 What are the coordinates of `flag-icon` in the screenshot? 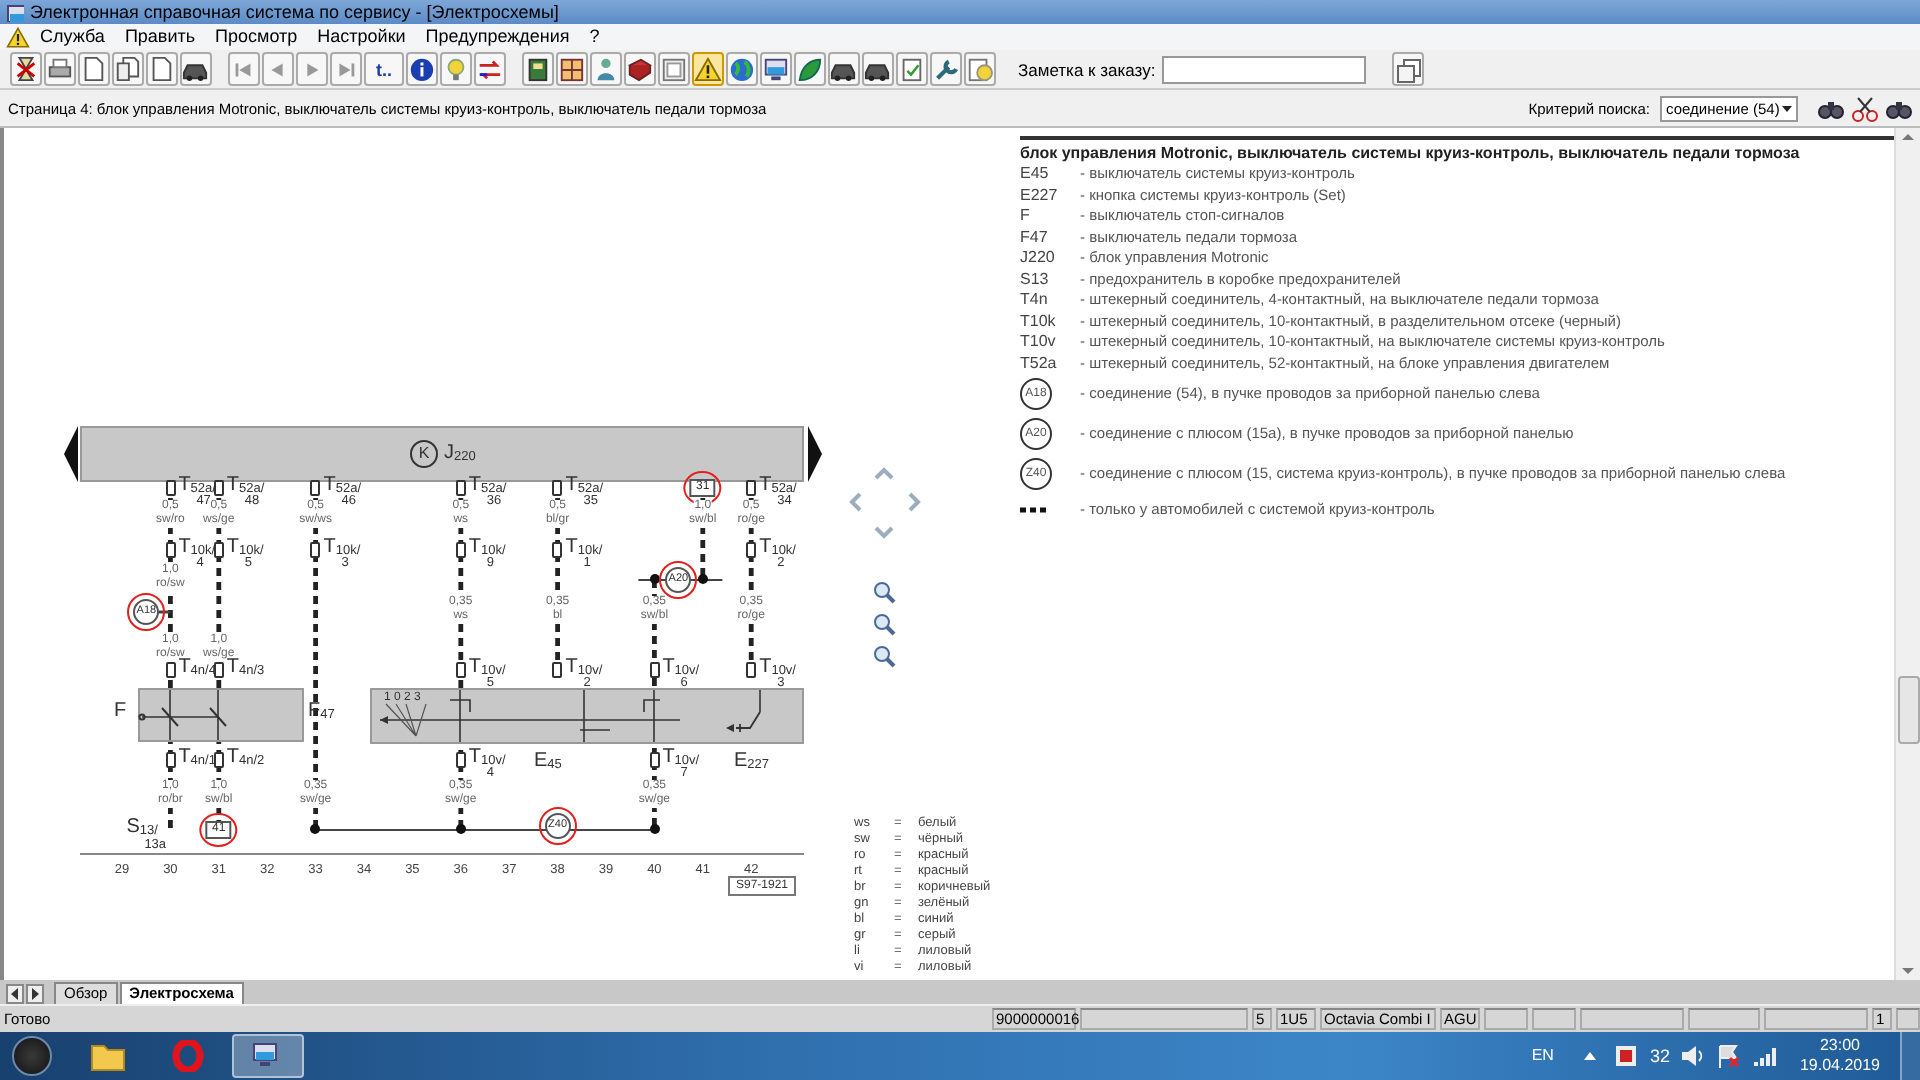 It's located at (1727, 1055).